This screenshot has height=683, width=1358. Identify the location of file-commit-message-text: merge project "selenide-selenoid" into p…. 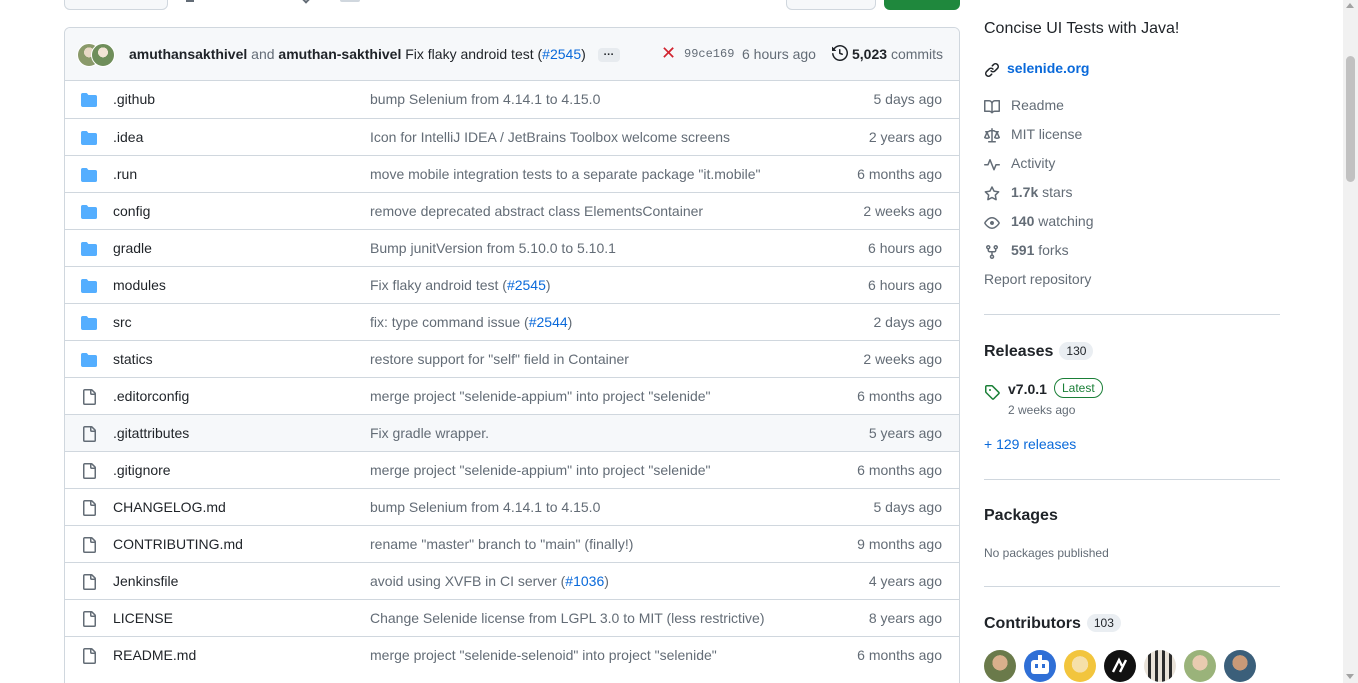
(543, 655).